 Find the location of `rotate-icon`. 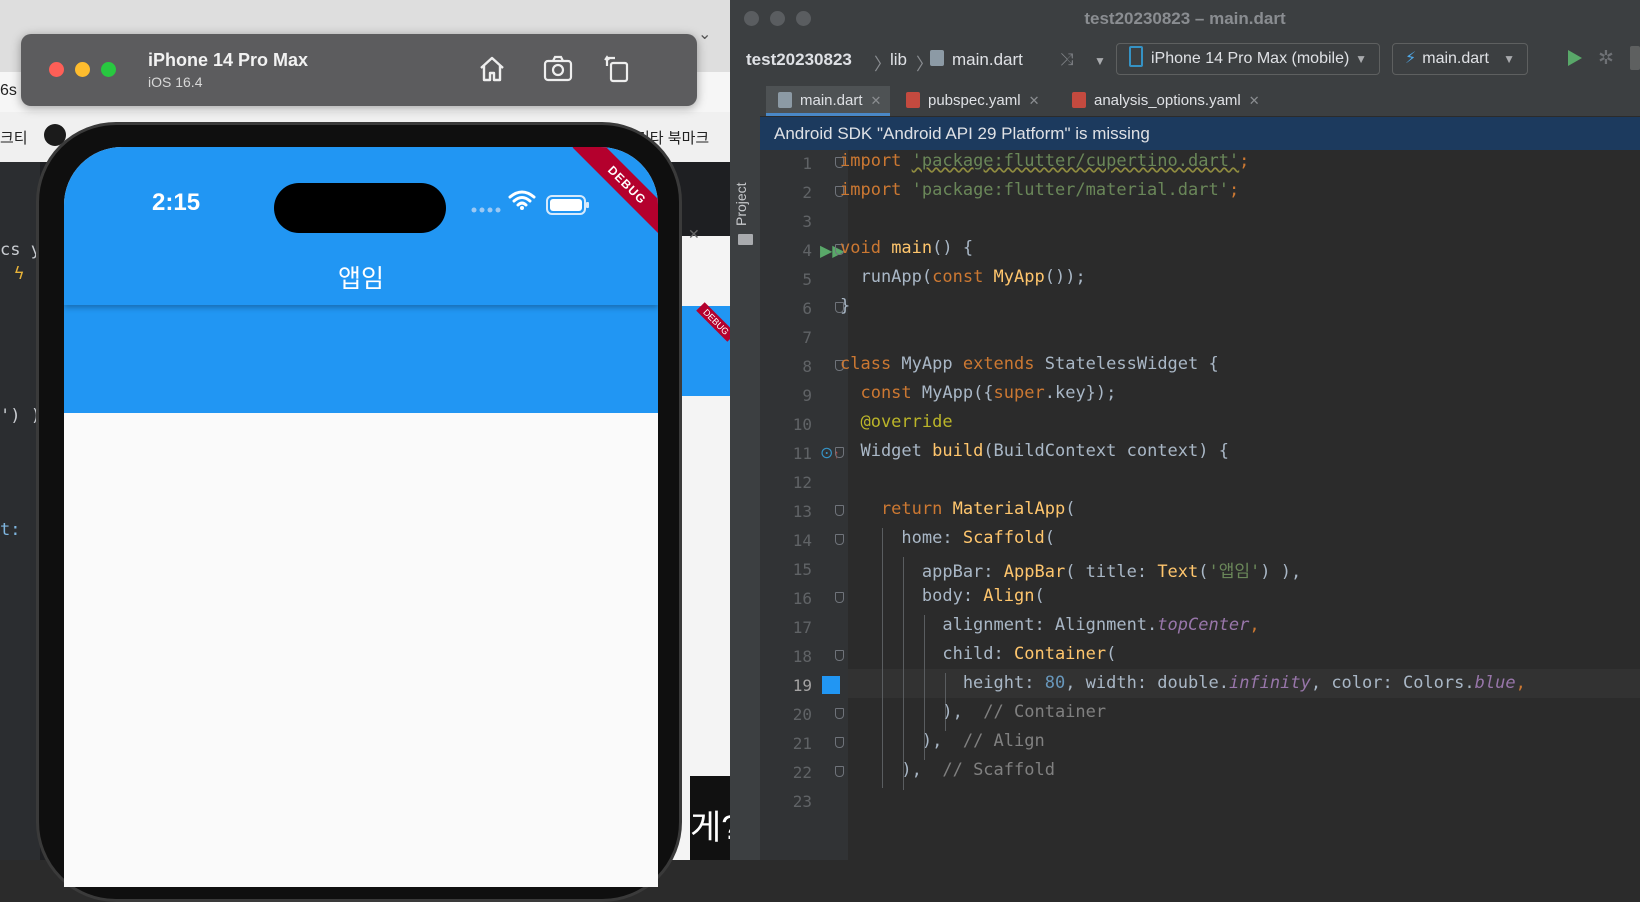

rotate-icon is located at coordinates (618, 69).